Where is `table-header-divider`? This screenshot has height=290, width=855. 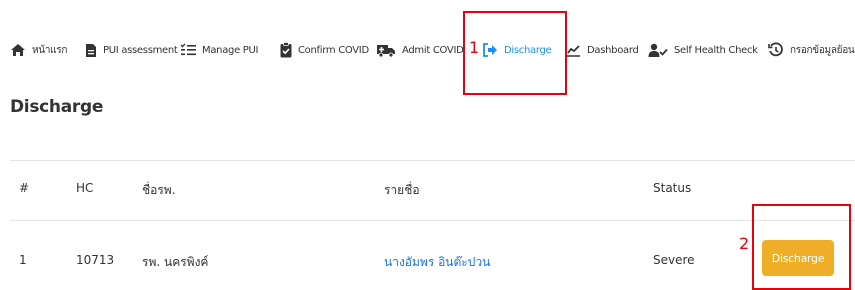 table-header-divider is located at coordinates (432, 220).